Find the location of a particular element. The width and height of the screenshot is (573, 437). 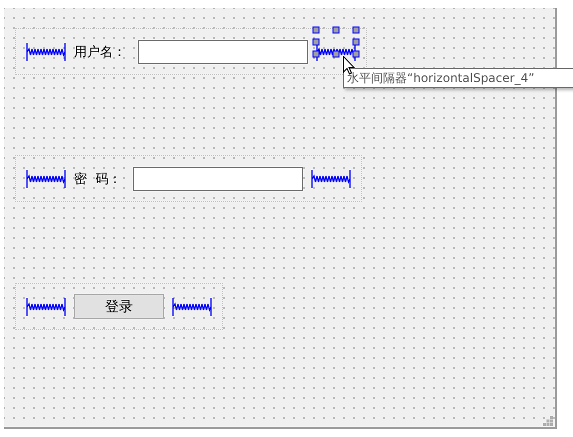

login-button: 登录 is located at coordinates (119, 306).